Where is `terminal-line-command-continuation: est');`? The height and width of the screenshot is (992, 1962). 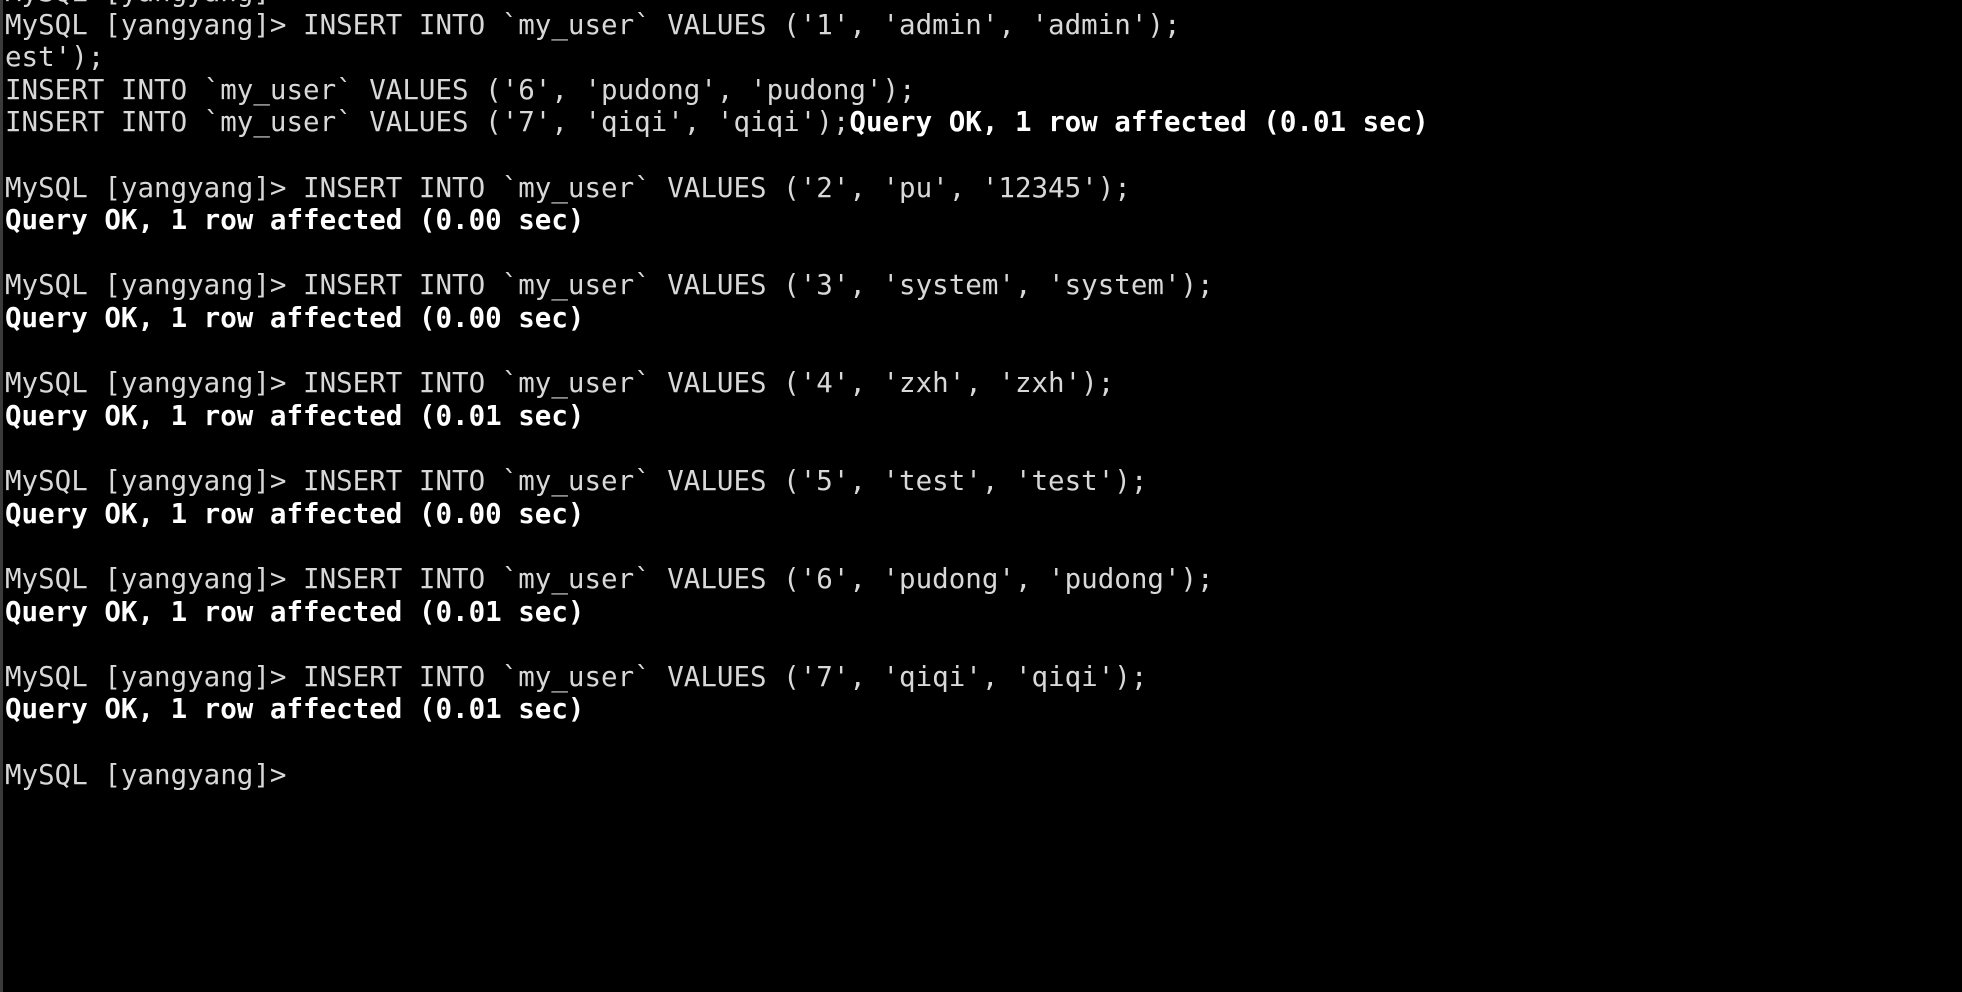
terminal-line-command-continuation: est'); is located at coordinates (55, 57).